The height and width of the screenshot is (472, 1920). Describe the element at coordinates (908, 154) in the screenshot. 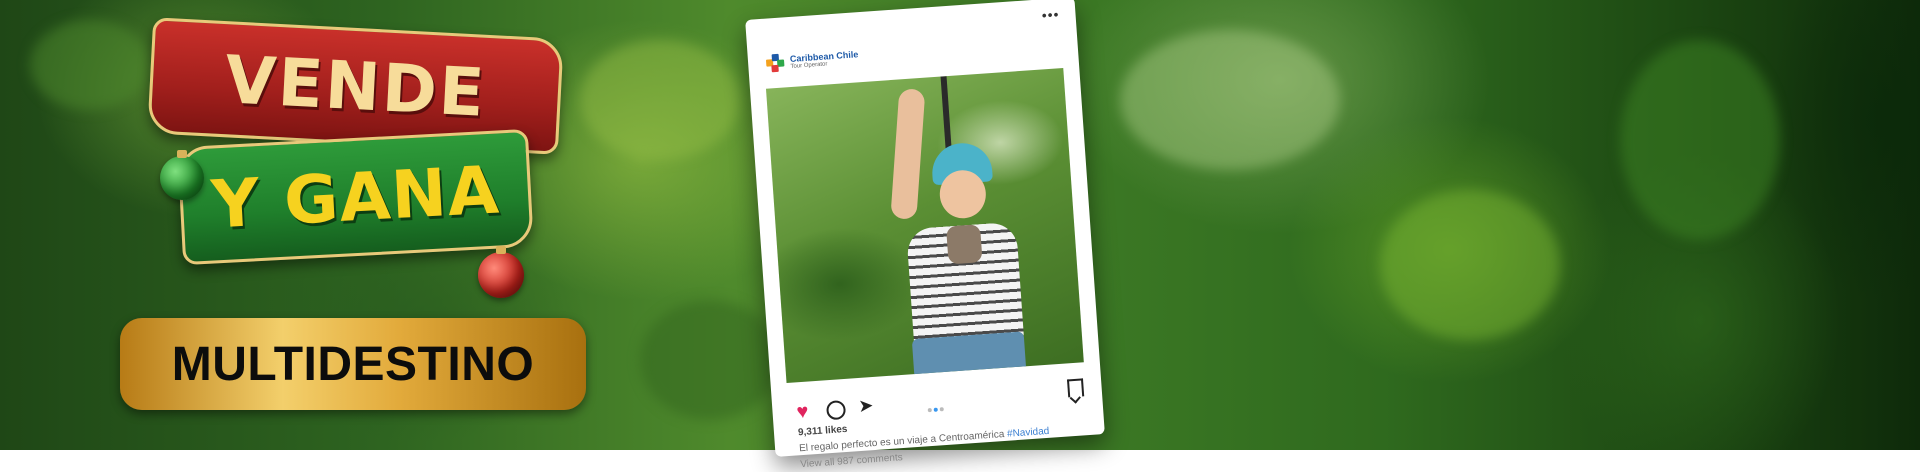

I see `person-arm` at that location.